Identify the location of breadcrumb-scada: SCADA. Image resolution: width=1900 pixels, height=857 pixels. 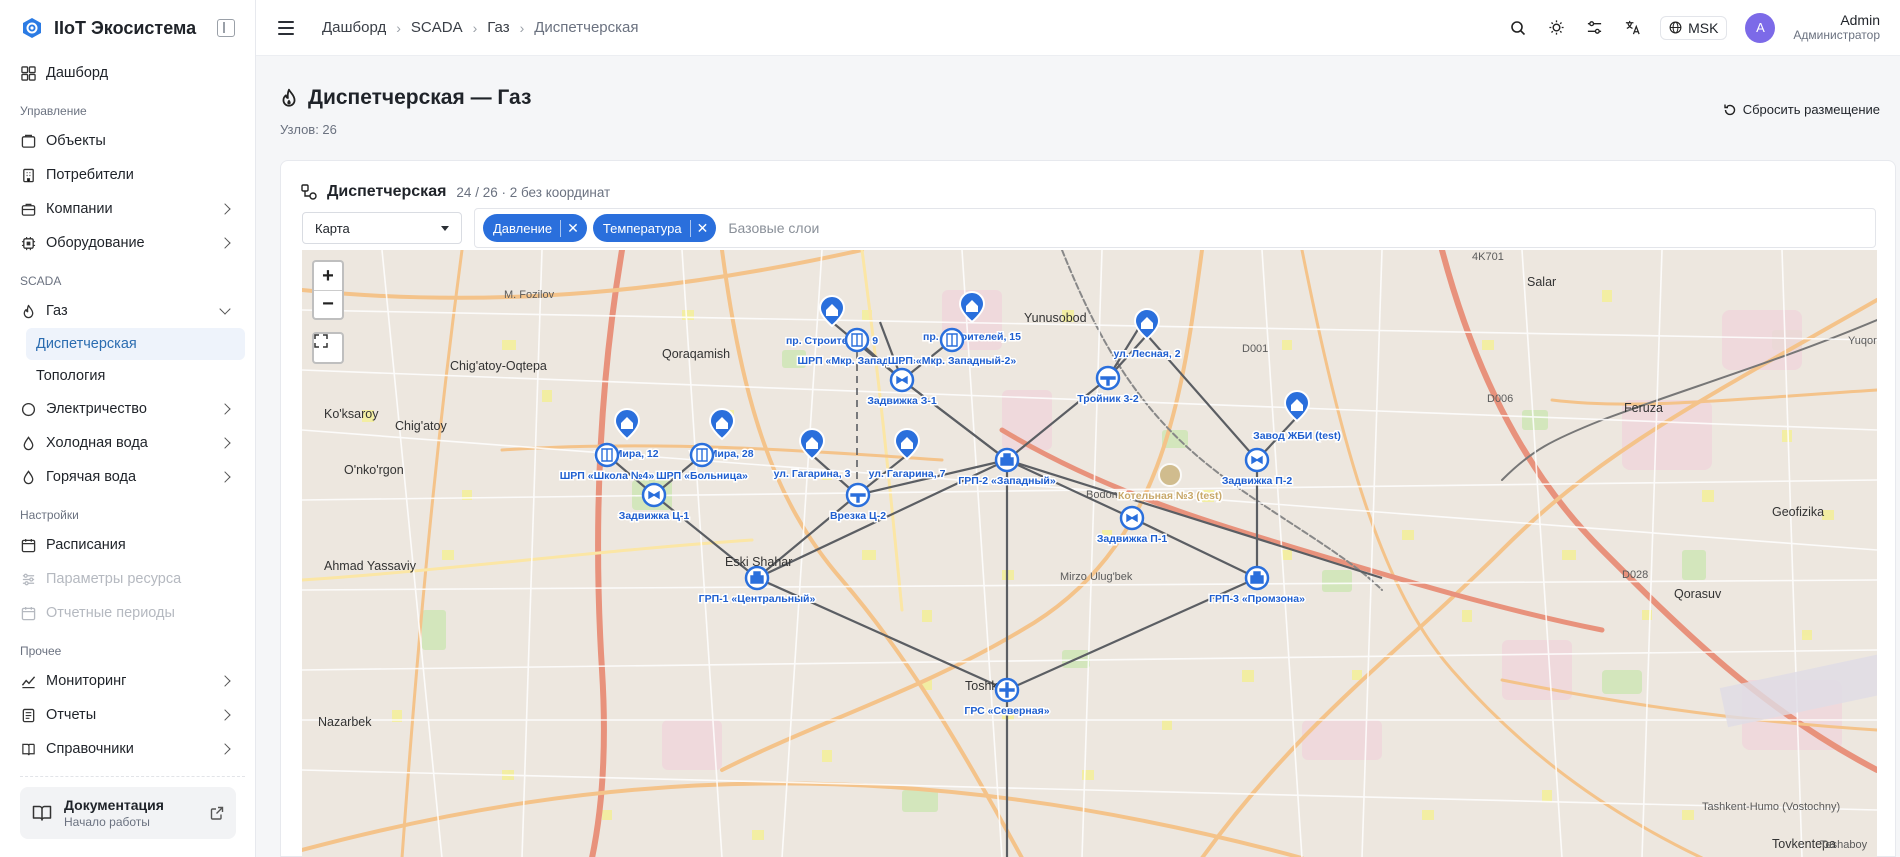
(437, 27).